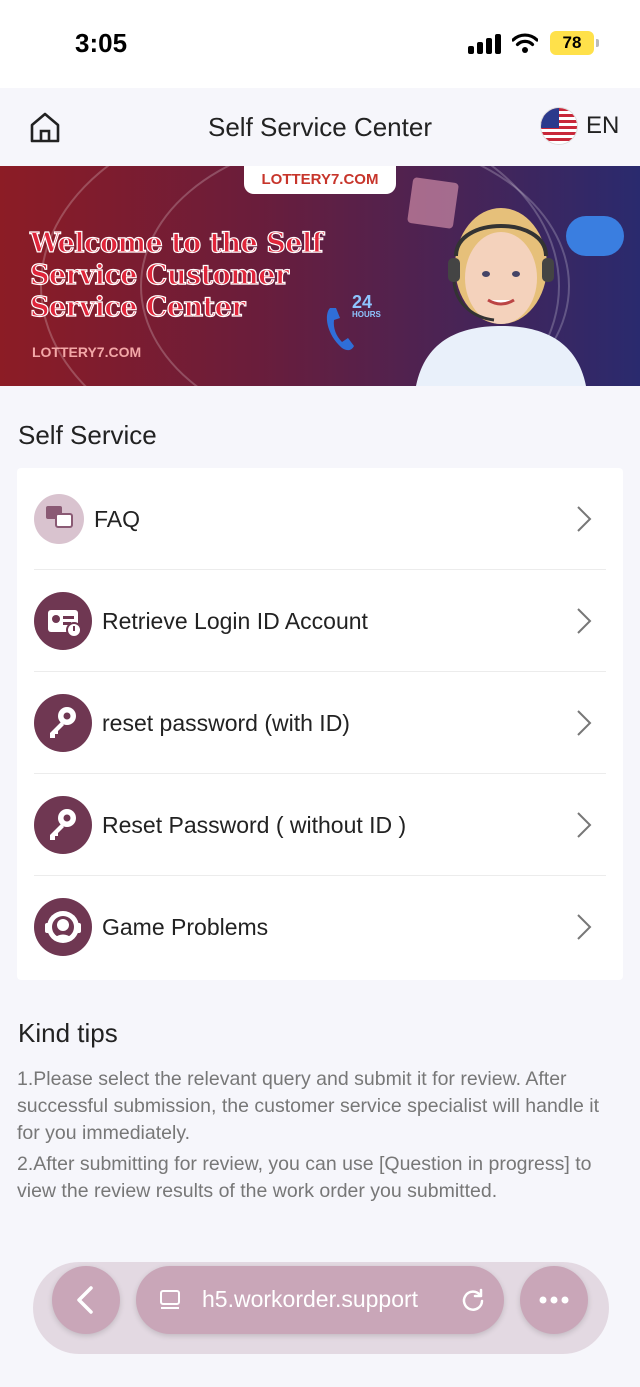 This screenshot has height=1387, width=640. I want to click on browser-back-button, so click(86, 1300).